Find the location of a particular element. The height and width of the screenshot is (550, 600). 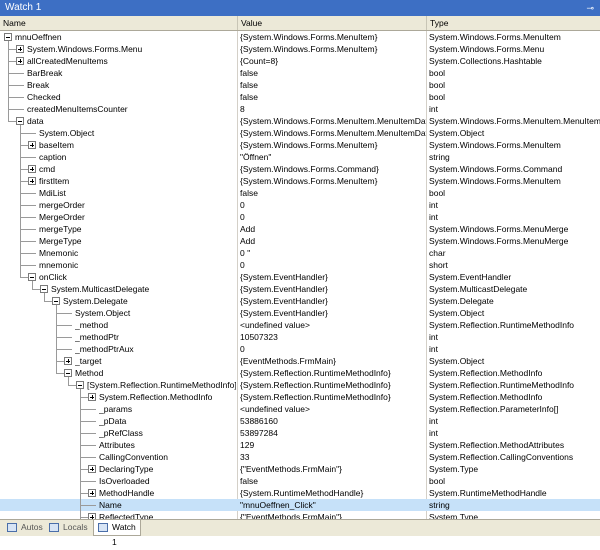

watch-row: Mnemonic 0 '' char is located at coordinates (300, 253).